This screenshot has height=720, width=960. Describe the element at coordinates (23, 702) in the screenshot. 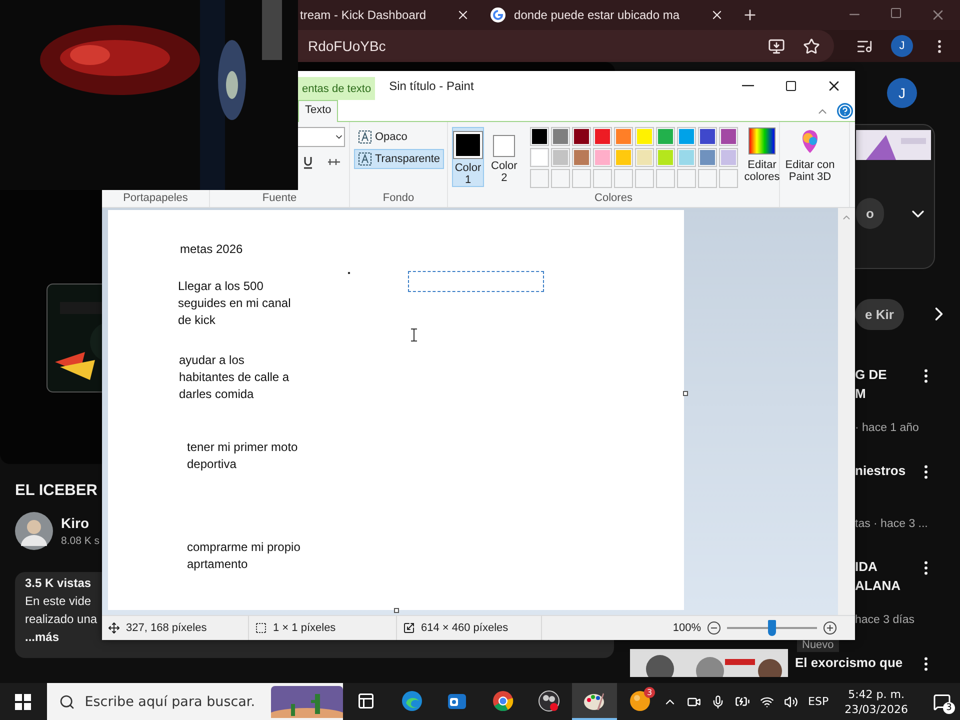

I see `windows-icon` at that location.